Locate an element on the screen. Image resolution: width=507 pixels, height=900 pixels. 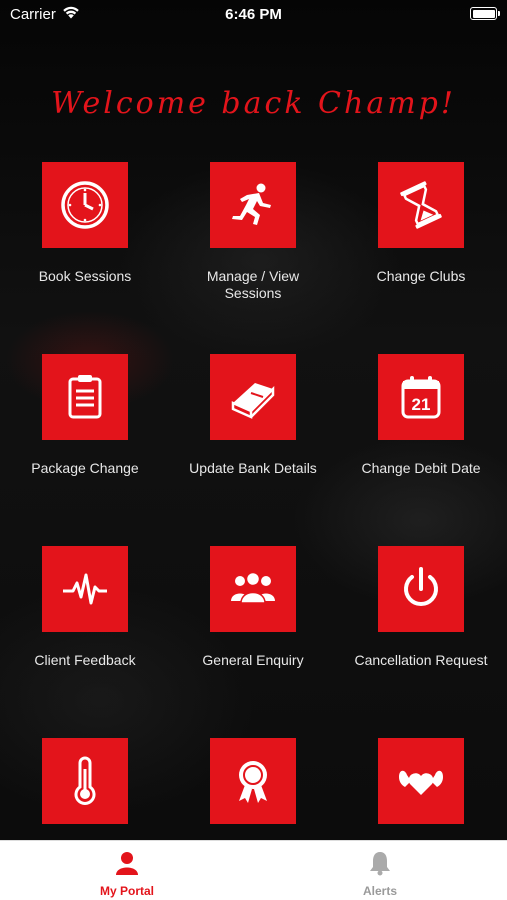
thermometer-icon is located at coordinates (85, 780).